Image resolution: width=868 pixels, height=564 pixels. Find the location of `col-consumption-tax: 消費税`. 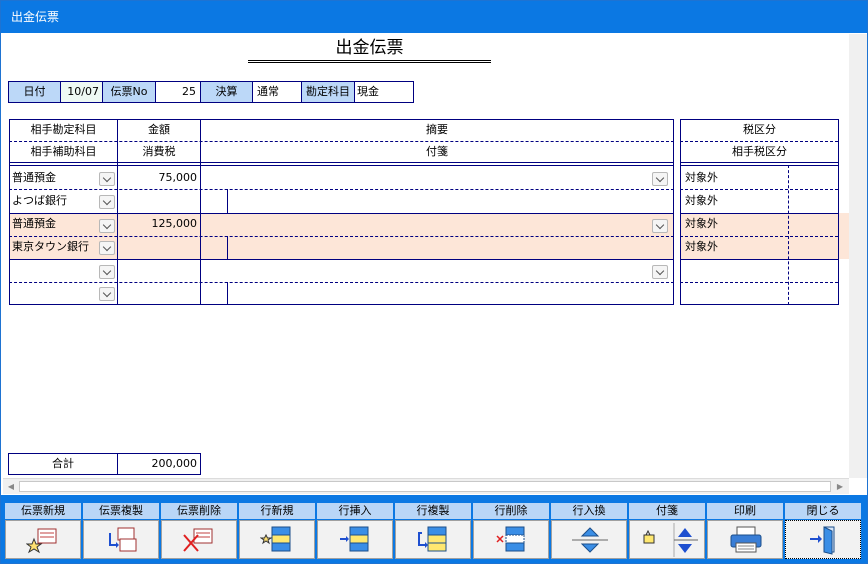

col-consumption-tax: 消費税 is located at coordinates (159, 151).